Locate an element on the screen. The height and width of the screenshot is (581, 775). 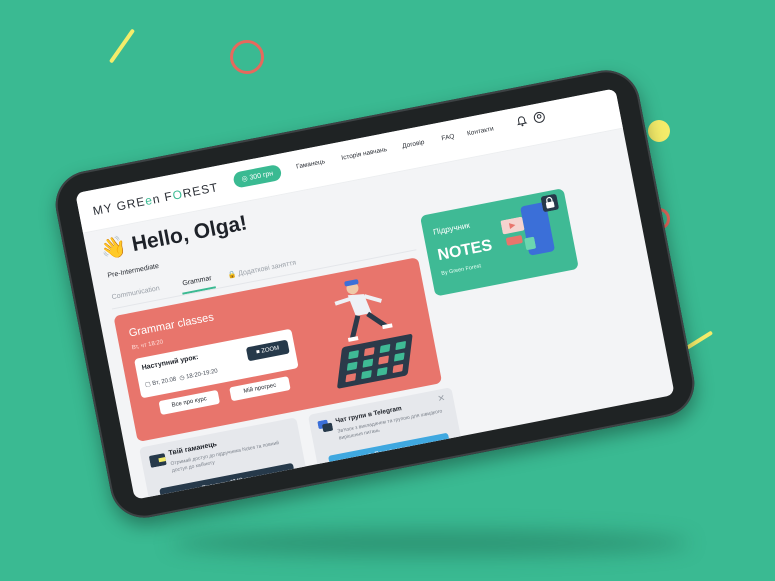
nav-contacts: Контакти is located at coordinates (480, 131).